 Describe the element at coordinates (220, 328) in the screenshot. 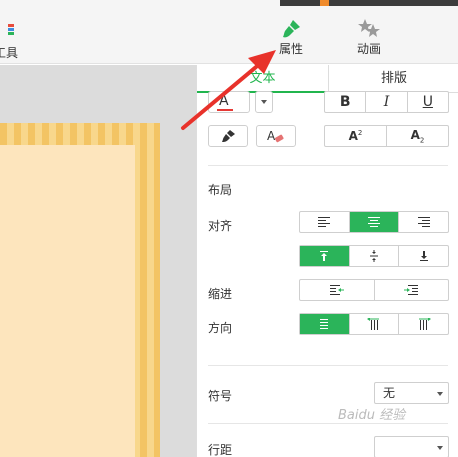

I see `direction-label: 方向` at that location.